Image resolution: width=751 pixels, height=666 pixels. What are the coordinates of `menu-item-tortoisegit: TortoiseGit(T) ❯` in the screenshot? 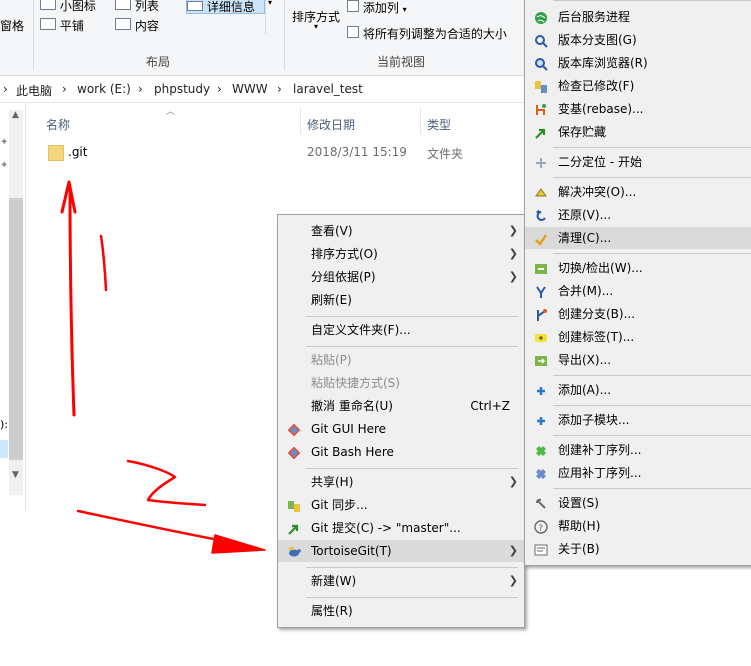 It's located at (401, 551).